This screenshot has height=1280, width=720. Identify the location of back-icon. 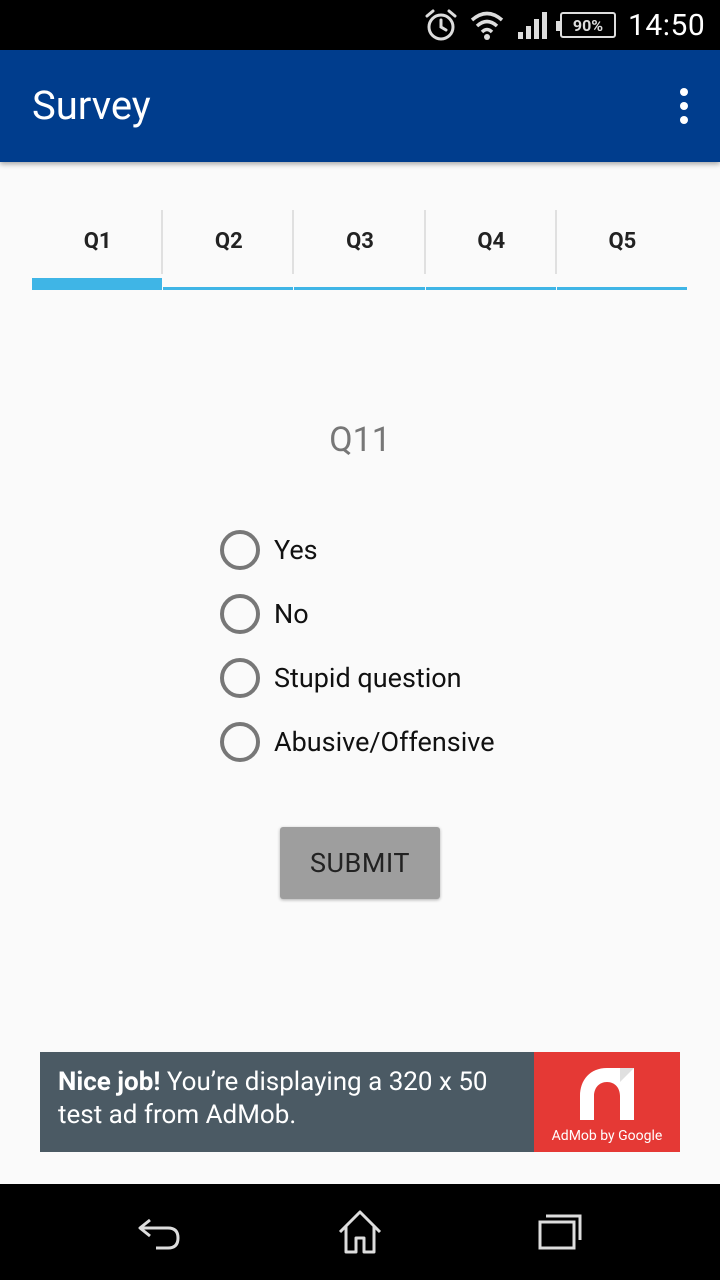
(160, 1232).